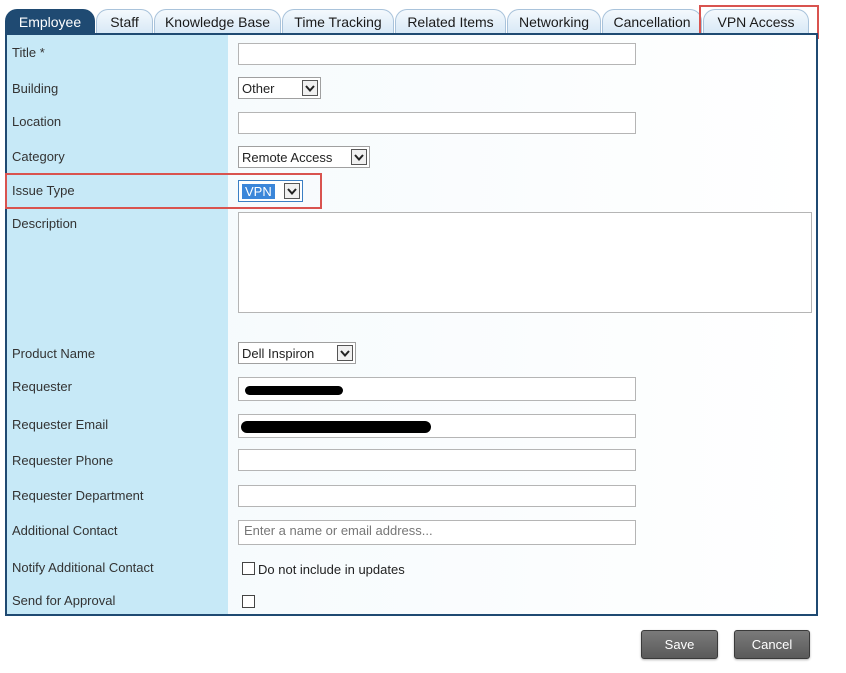  What do you see at coordinates (63, 460) in the screenshot?
I see `requester-phone-label: Requester Phone` at bounding box center [63, 460].